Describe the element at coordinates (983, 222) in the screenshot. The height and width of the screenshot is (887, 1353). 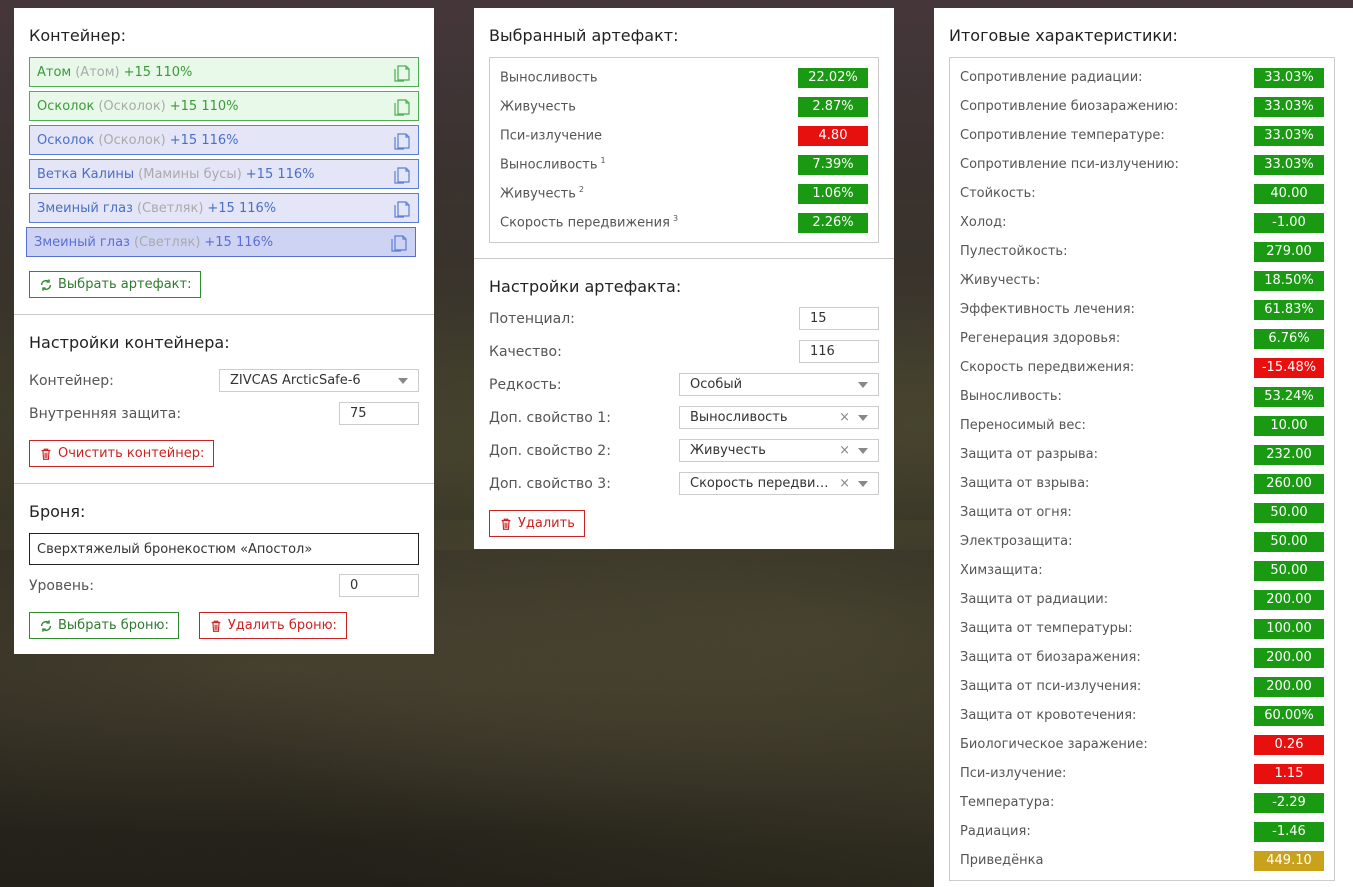
I see `total-stat-label: Холод:` at that location.